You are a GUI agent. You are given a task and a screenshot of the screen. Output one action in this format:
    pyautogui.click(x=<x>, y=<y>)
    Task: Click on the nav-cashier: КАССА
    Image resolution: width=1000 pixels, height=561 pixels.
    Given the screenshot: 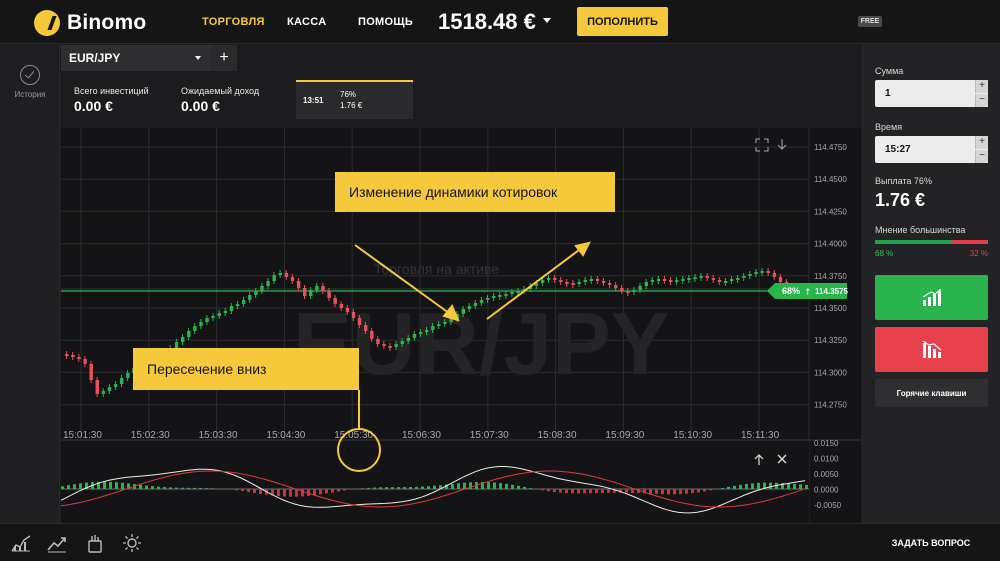 What is the action you would take?
    pyautogui.click(x=306, y=22)
    